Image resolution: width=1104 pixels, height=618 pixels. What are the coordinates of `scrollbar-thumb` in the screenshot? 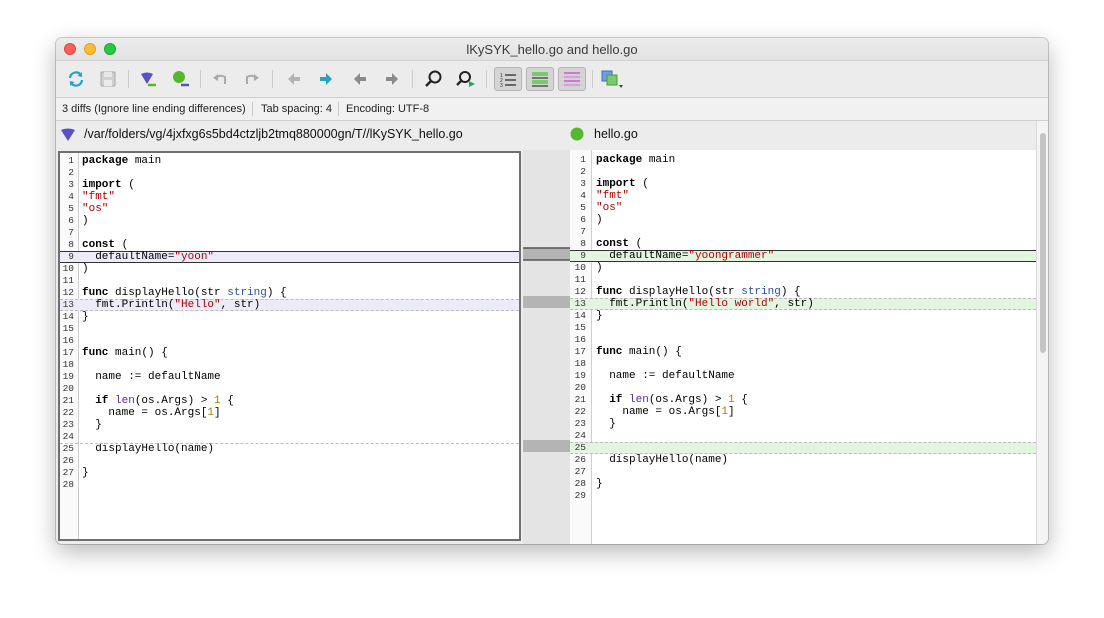 It's located at (1043, 243).